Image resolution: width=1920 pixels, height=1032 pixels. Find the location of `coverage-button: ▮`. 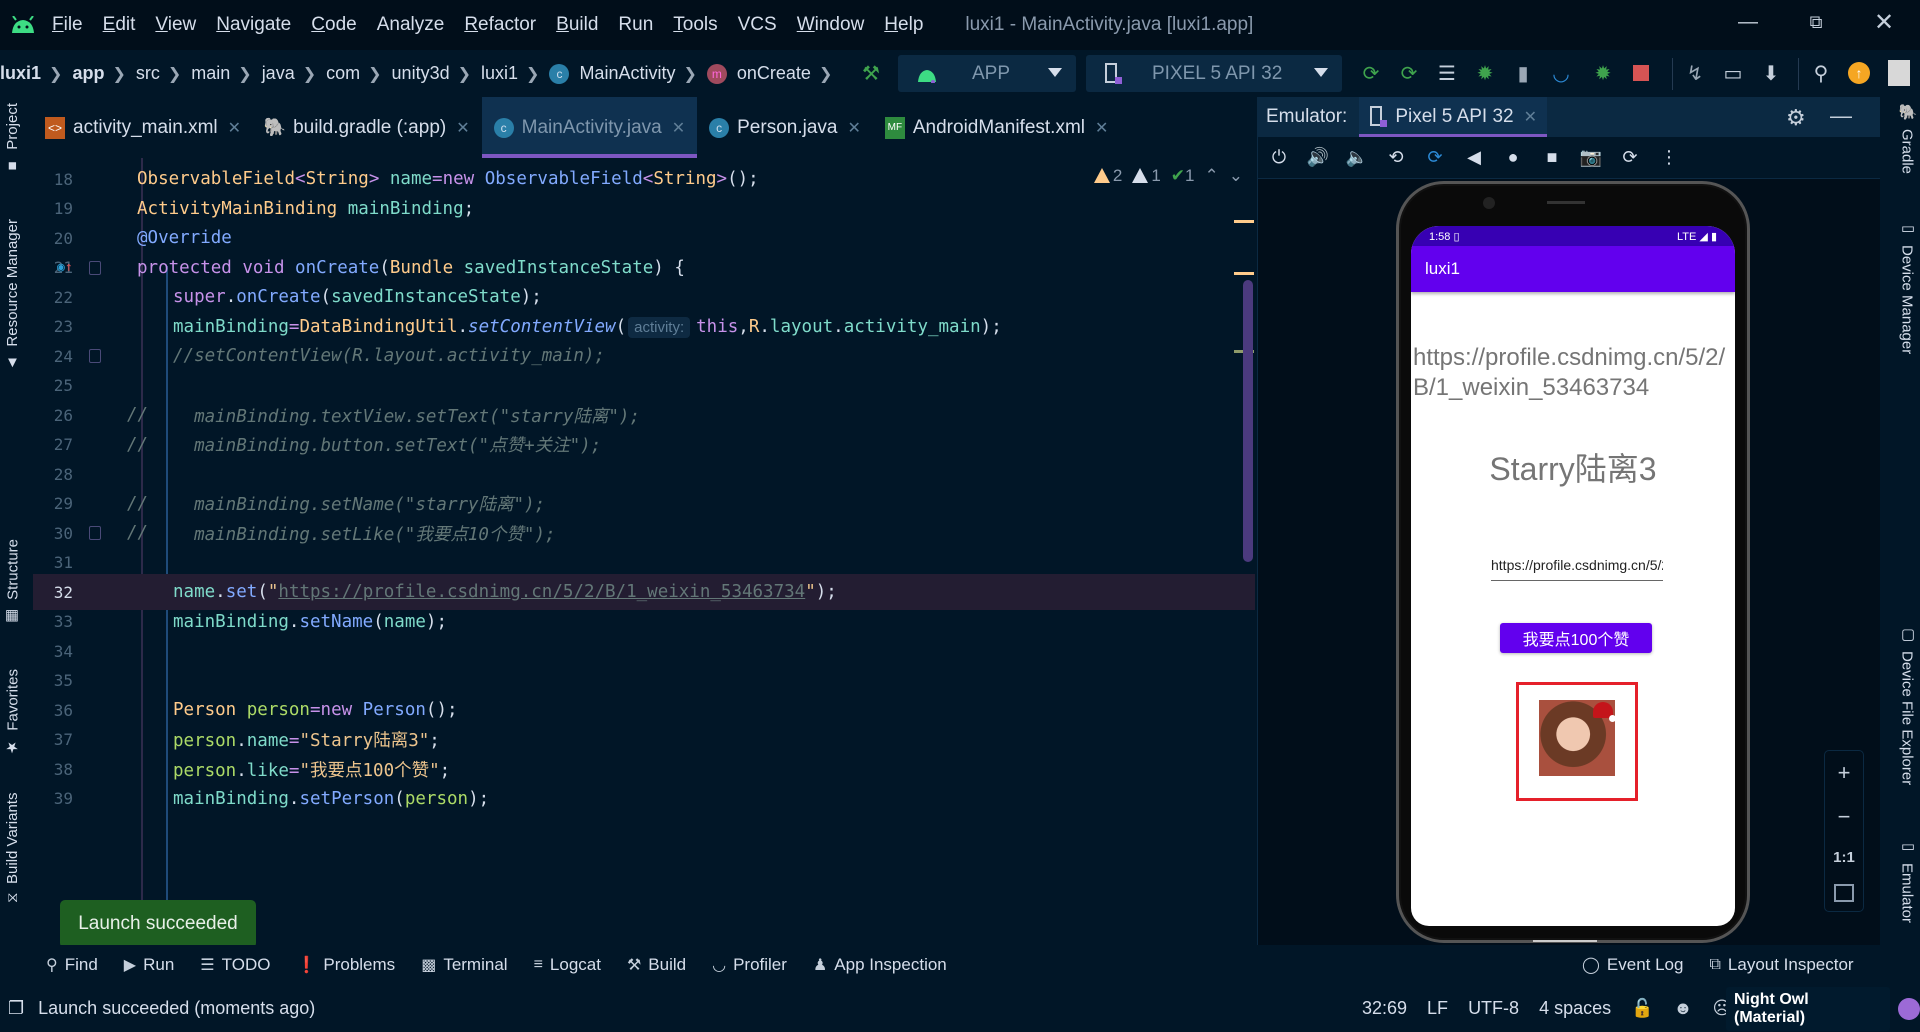

coverage-button: ▮ is located at coordinates (1523, 73).